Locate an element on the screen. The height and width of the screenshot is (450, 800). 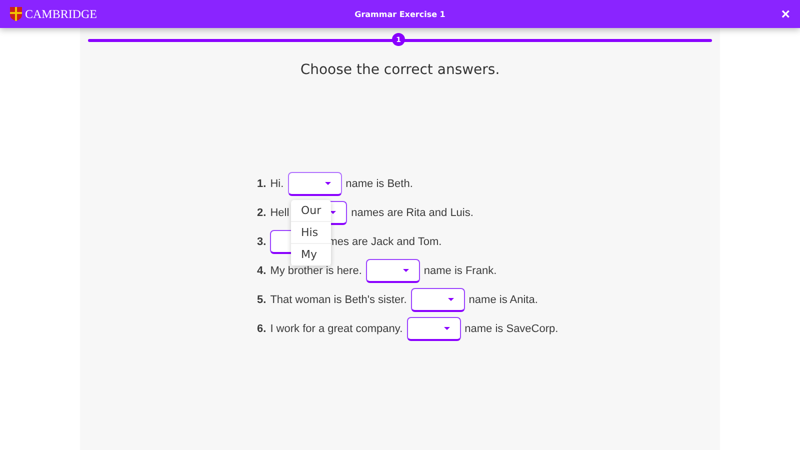
question-text: name is SaveCorp. is located at coordinates (511, 329).